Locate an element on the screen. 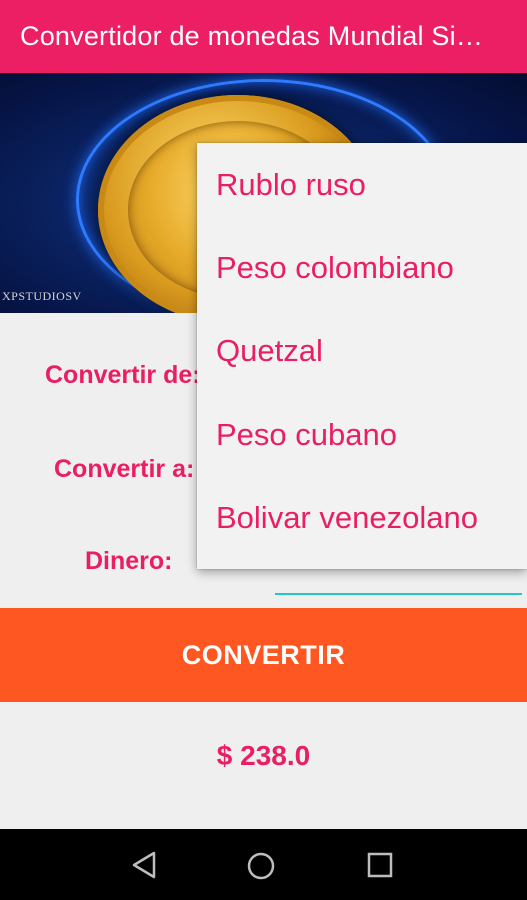 The width and height of the screenshot is (527, 900). system-nav-bar is located at coordinates (263, 864).